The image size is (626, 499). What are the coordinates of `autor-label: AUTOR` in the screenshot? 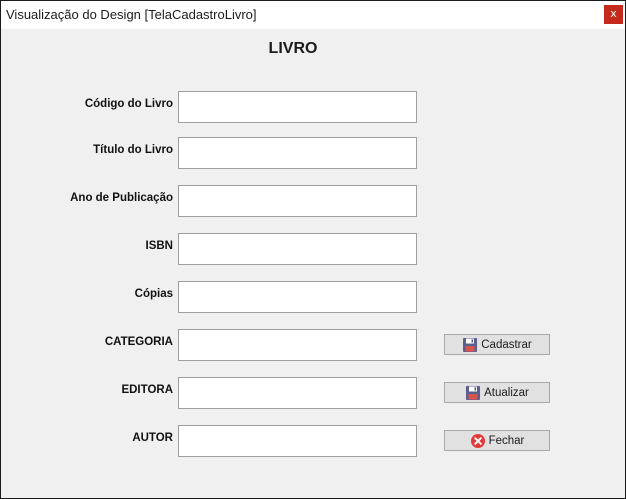 It's located at (152, 438).